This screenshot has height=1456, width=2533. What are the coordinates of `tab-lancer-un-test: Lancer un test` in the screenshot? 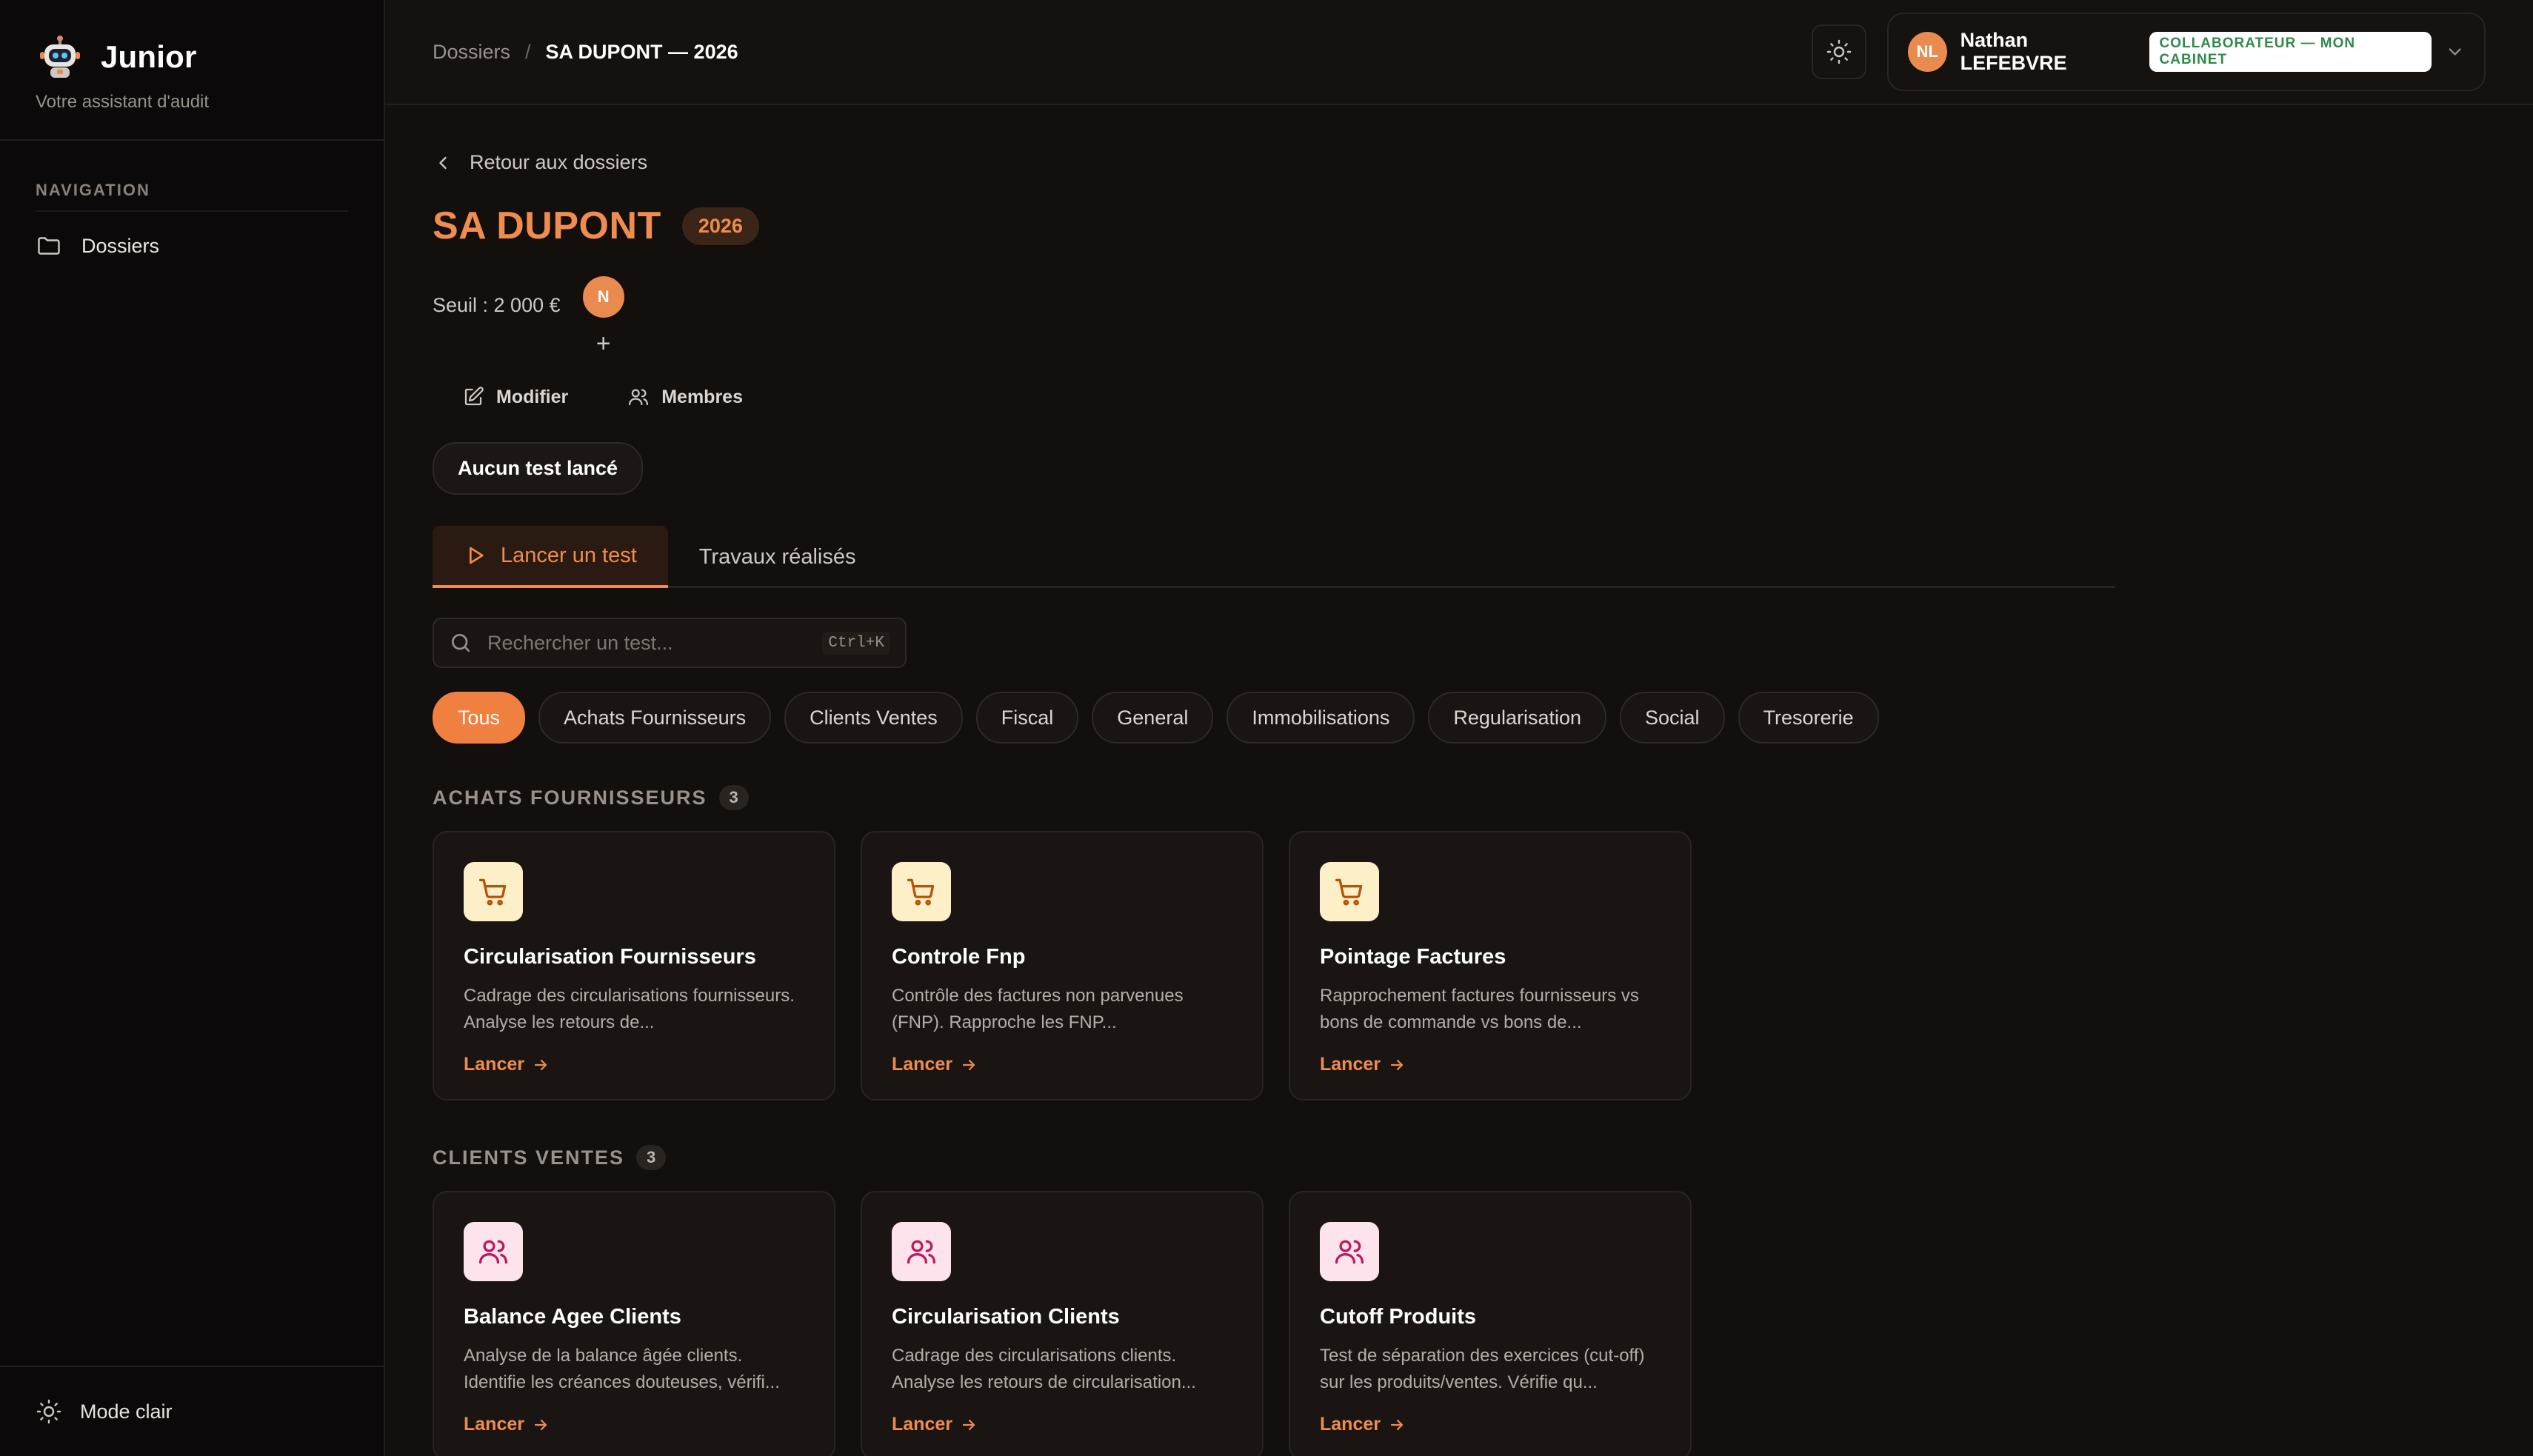 It's located at (550, 557).